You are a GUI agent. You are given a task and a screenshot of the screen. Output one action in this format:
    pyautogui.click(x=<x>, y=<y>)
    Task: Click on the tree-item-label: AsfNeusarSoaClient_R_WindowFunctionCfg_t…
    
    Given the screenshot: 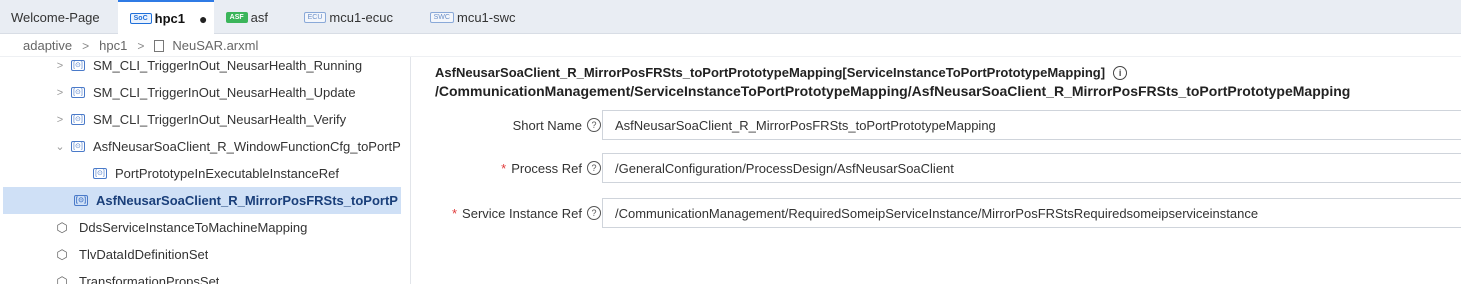 What is the action you would take?
    pyautogui.click(x=247, y=146)
    